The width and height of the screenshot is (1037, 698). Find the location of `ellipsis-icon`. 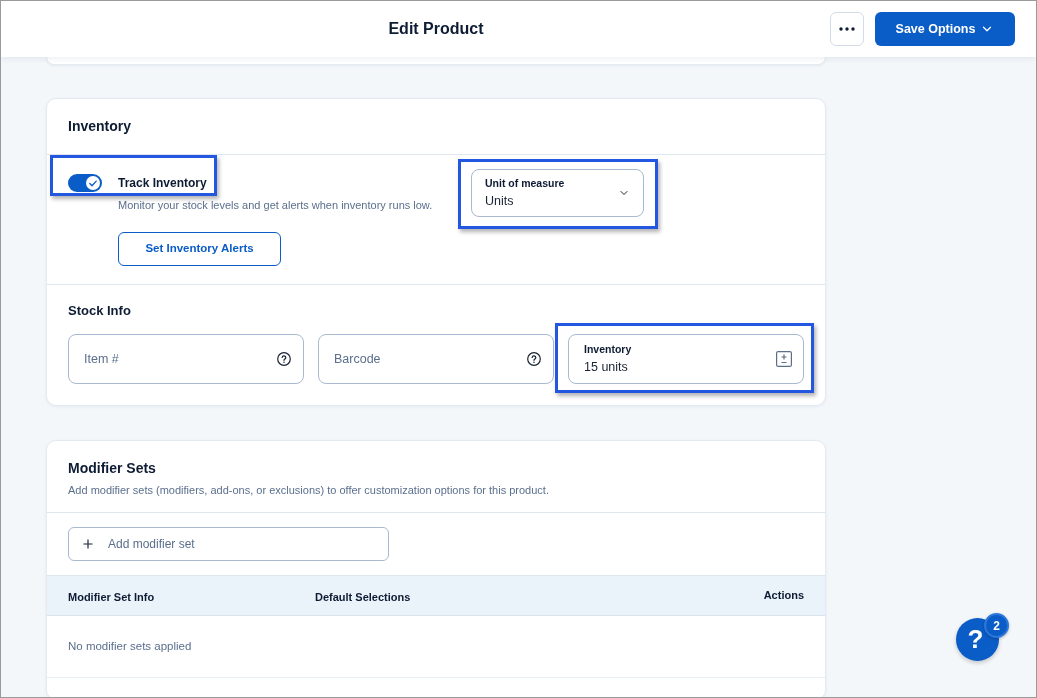

ellipsis-icon is located at coordinates (847, 29).